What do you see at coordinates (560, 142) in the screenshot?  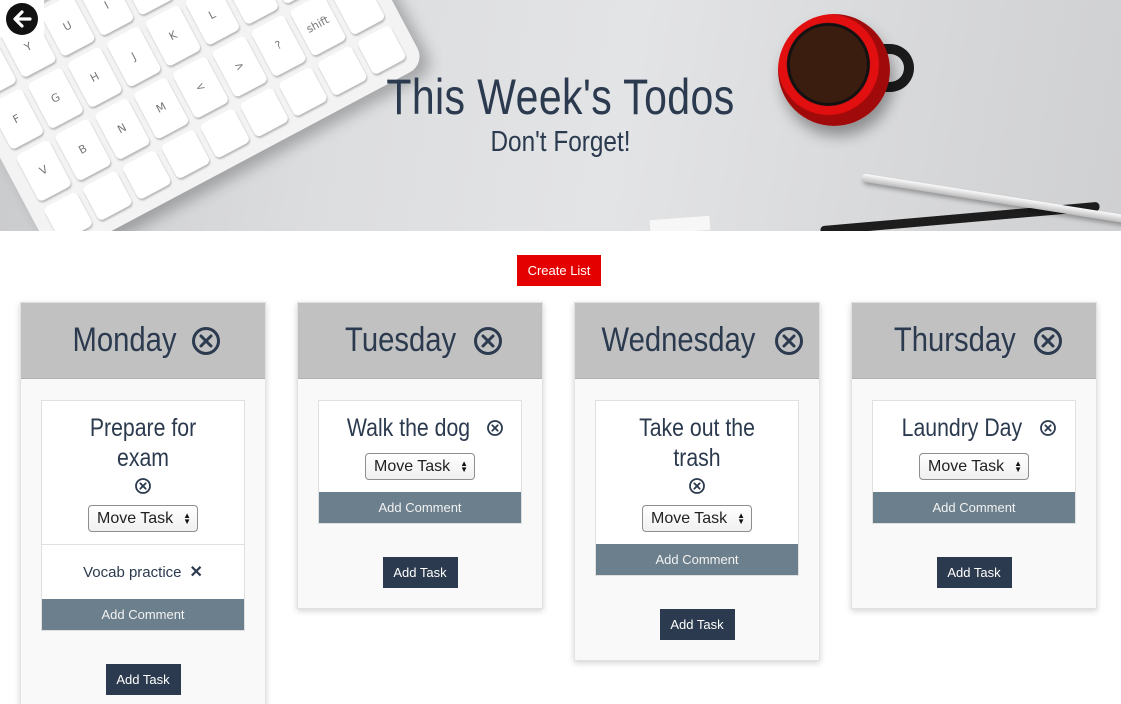 I see `page-subtitle: Don't Forget!` at bounding box center [560, 142].